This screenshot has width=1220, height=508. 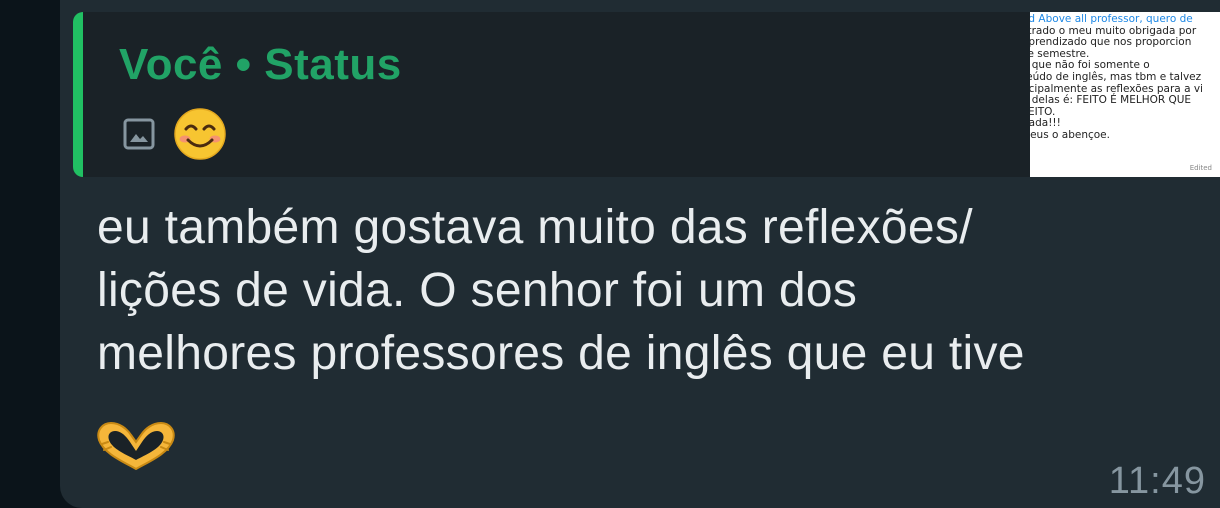 I want to click on thumb-line: a que não foi somente o, so click(x=1090, y=65).